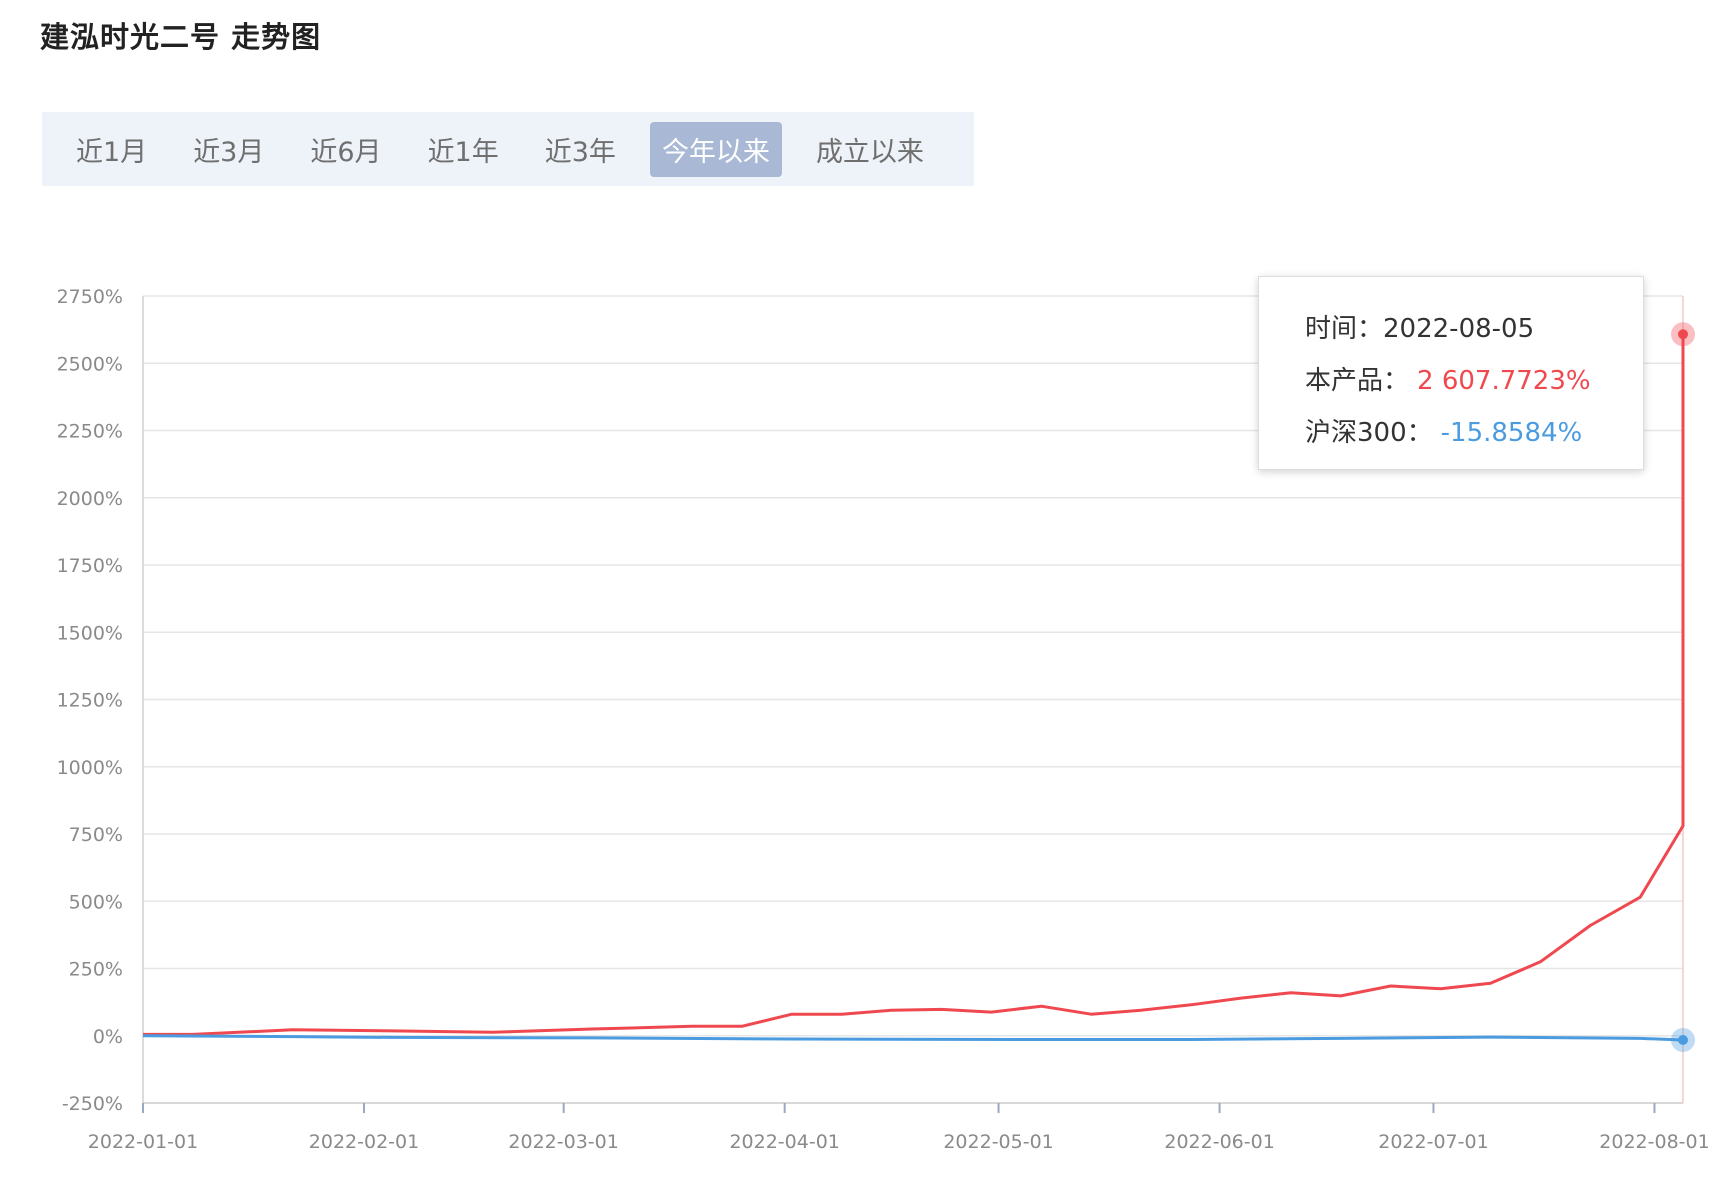  I want to click on y-tick-label: -250%, so click(92, 1104).